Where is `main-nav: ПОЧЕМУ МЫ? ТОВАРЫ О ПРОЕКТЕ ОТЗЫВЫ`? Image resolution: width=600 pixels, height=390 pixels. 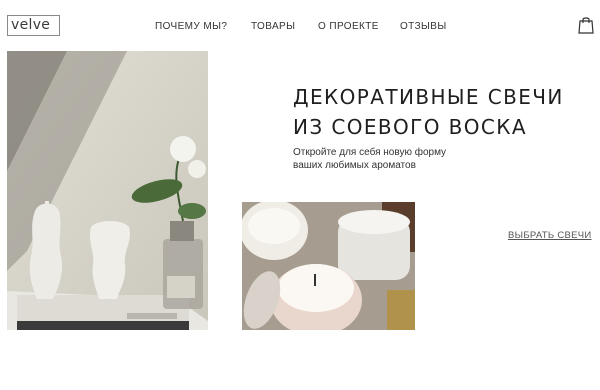 main-nav: ПОЧЕМУ МЫ? ТОВАРЫ О ПРОЕКТЕ ОТЗЫВЫ is located at coordinates (300, 27).